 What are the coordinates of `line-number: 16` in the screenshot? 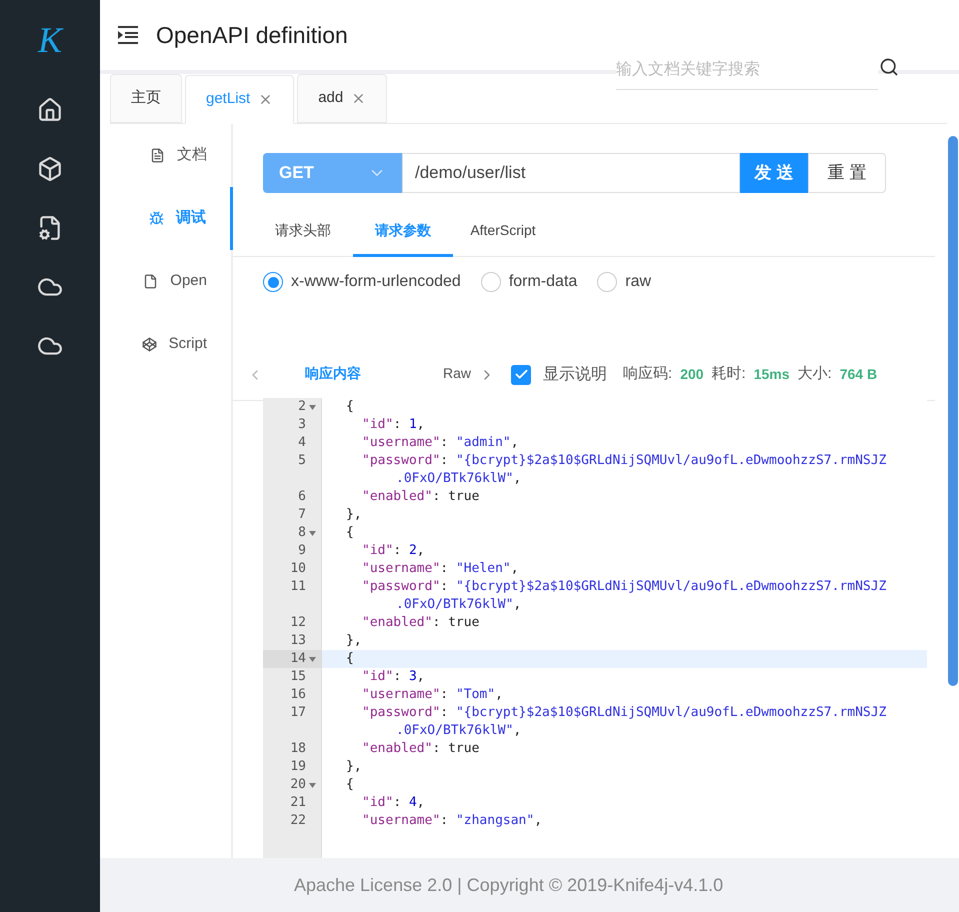 It's located at (298, 695).